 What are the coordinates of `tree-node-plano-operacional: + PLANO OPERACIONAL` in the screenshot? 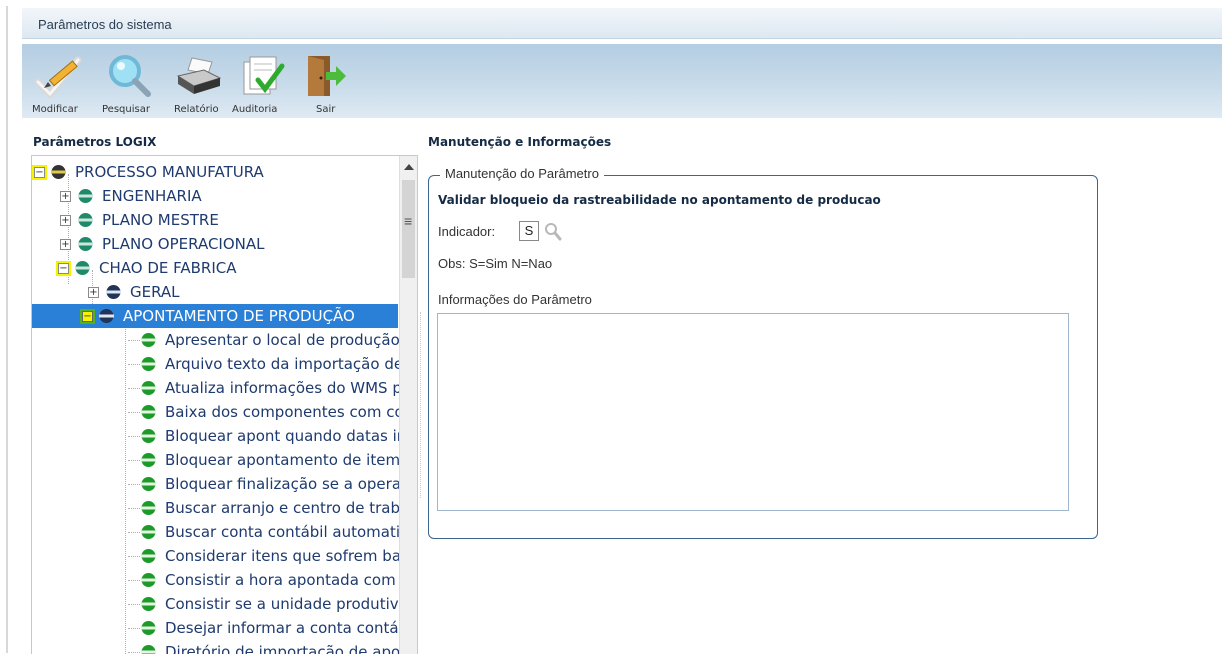 It's located at (162, 244).